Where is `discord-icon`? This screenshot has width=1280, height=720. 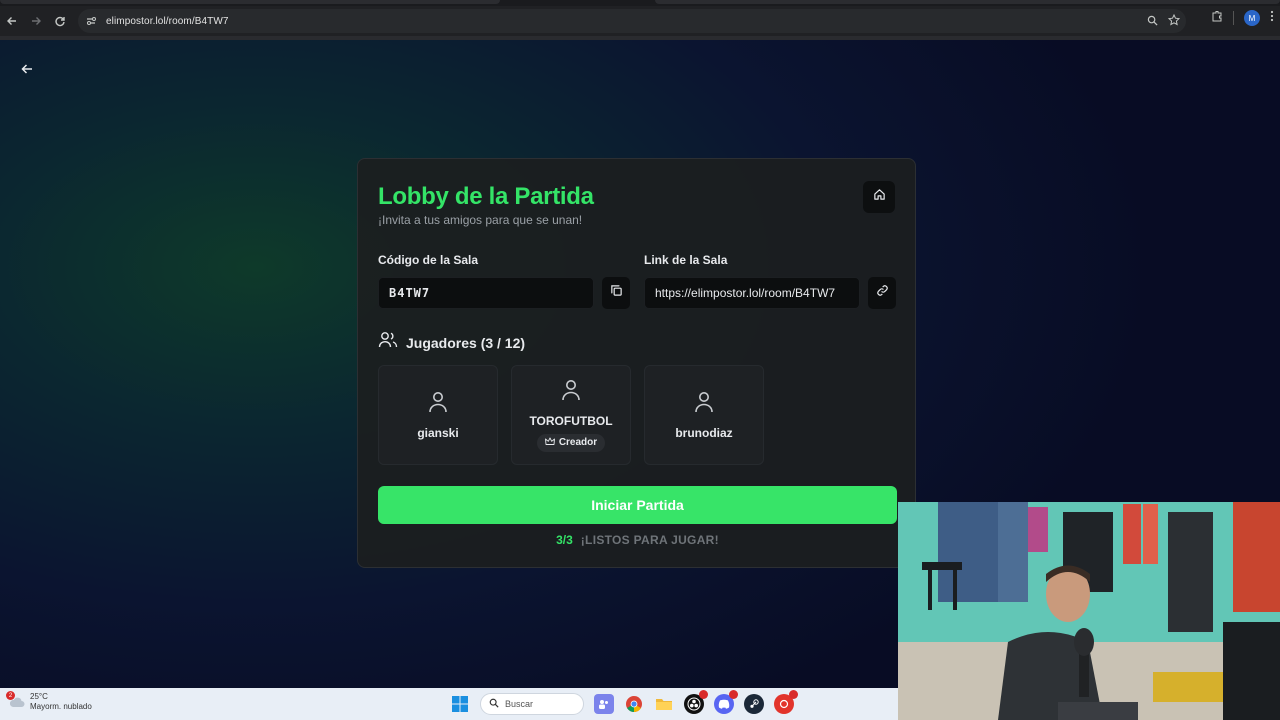 discord-icon is located at coordinates (726, 702).